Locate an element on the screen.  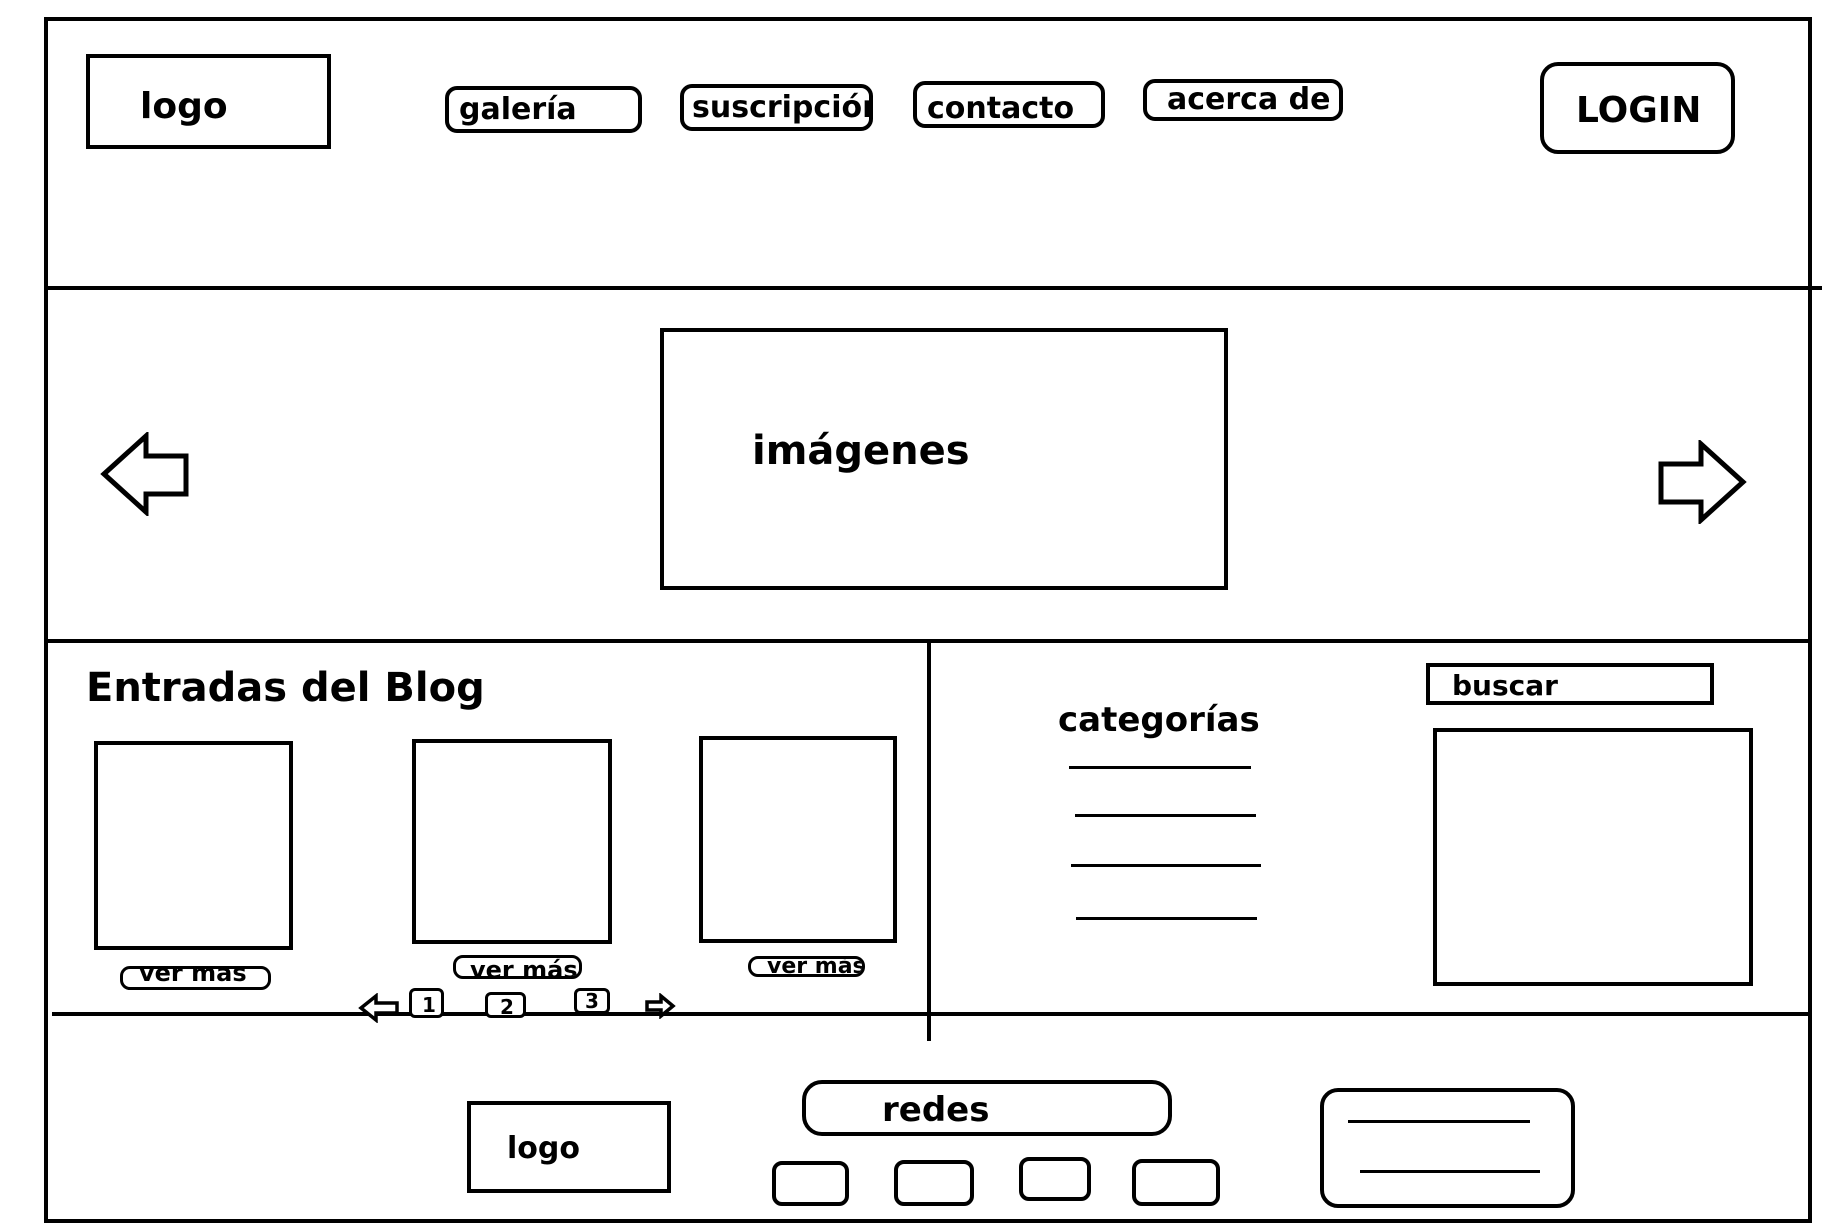
blog-card-3-more-label: ver más is located at coordinates (816, 966).